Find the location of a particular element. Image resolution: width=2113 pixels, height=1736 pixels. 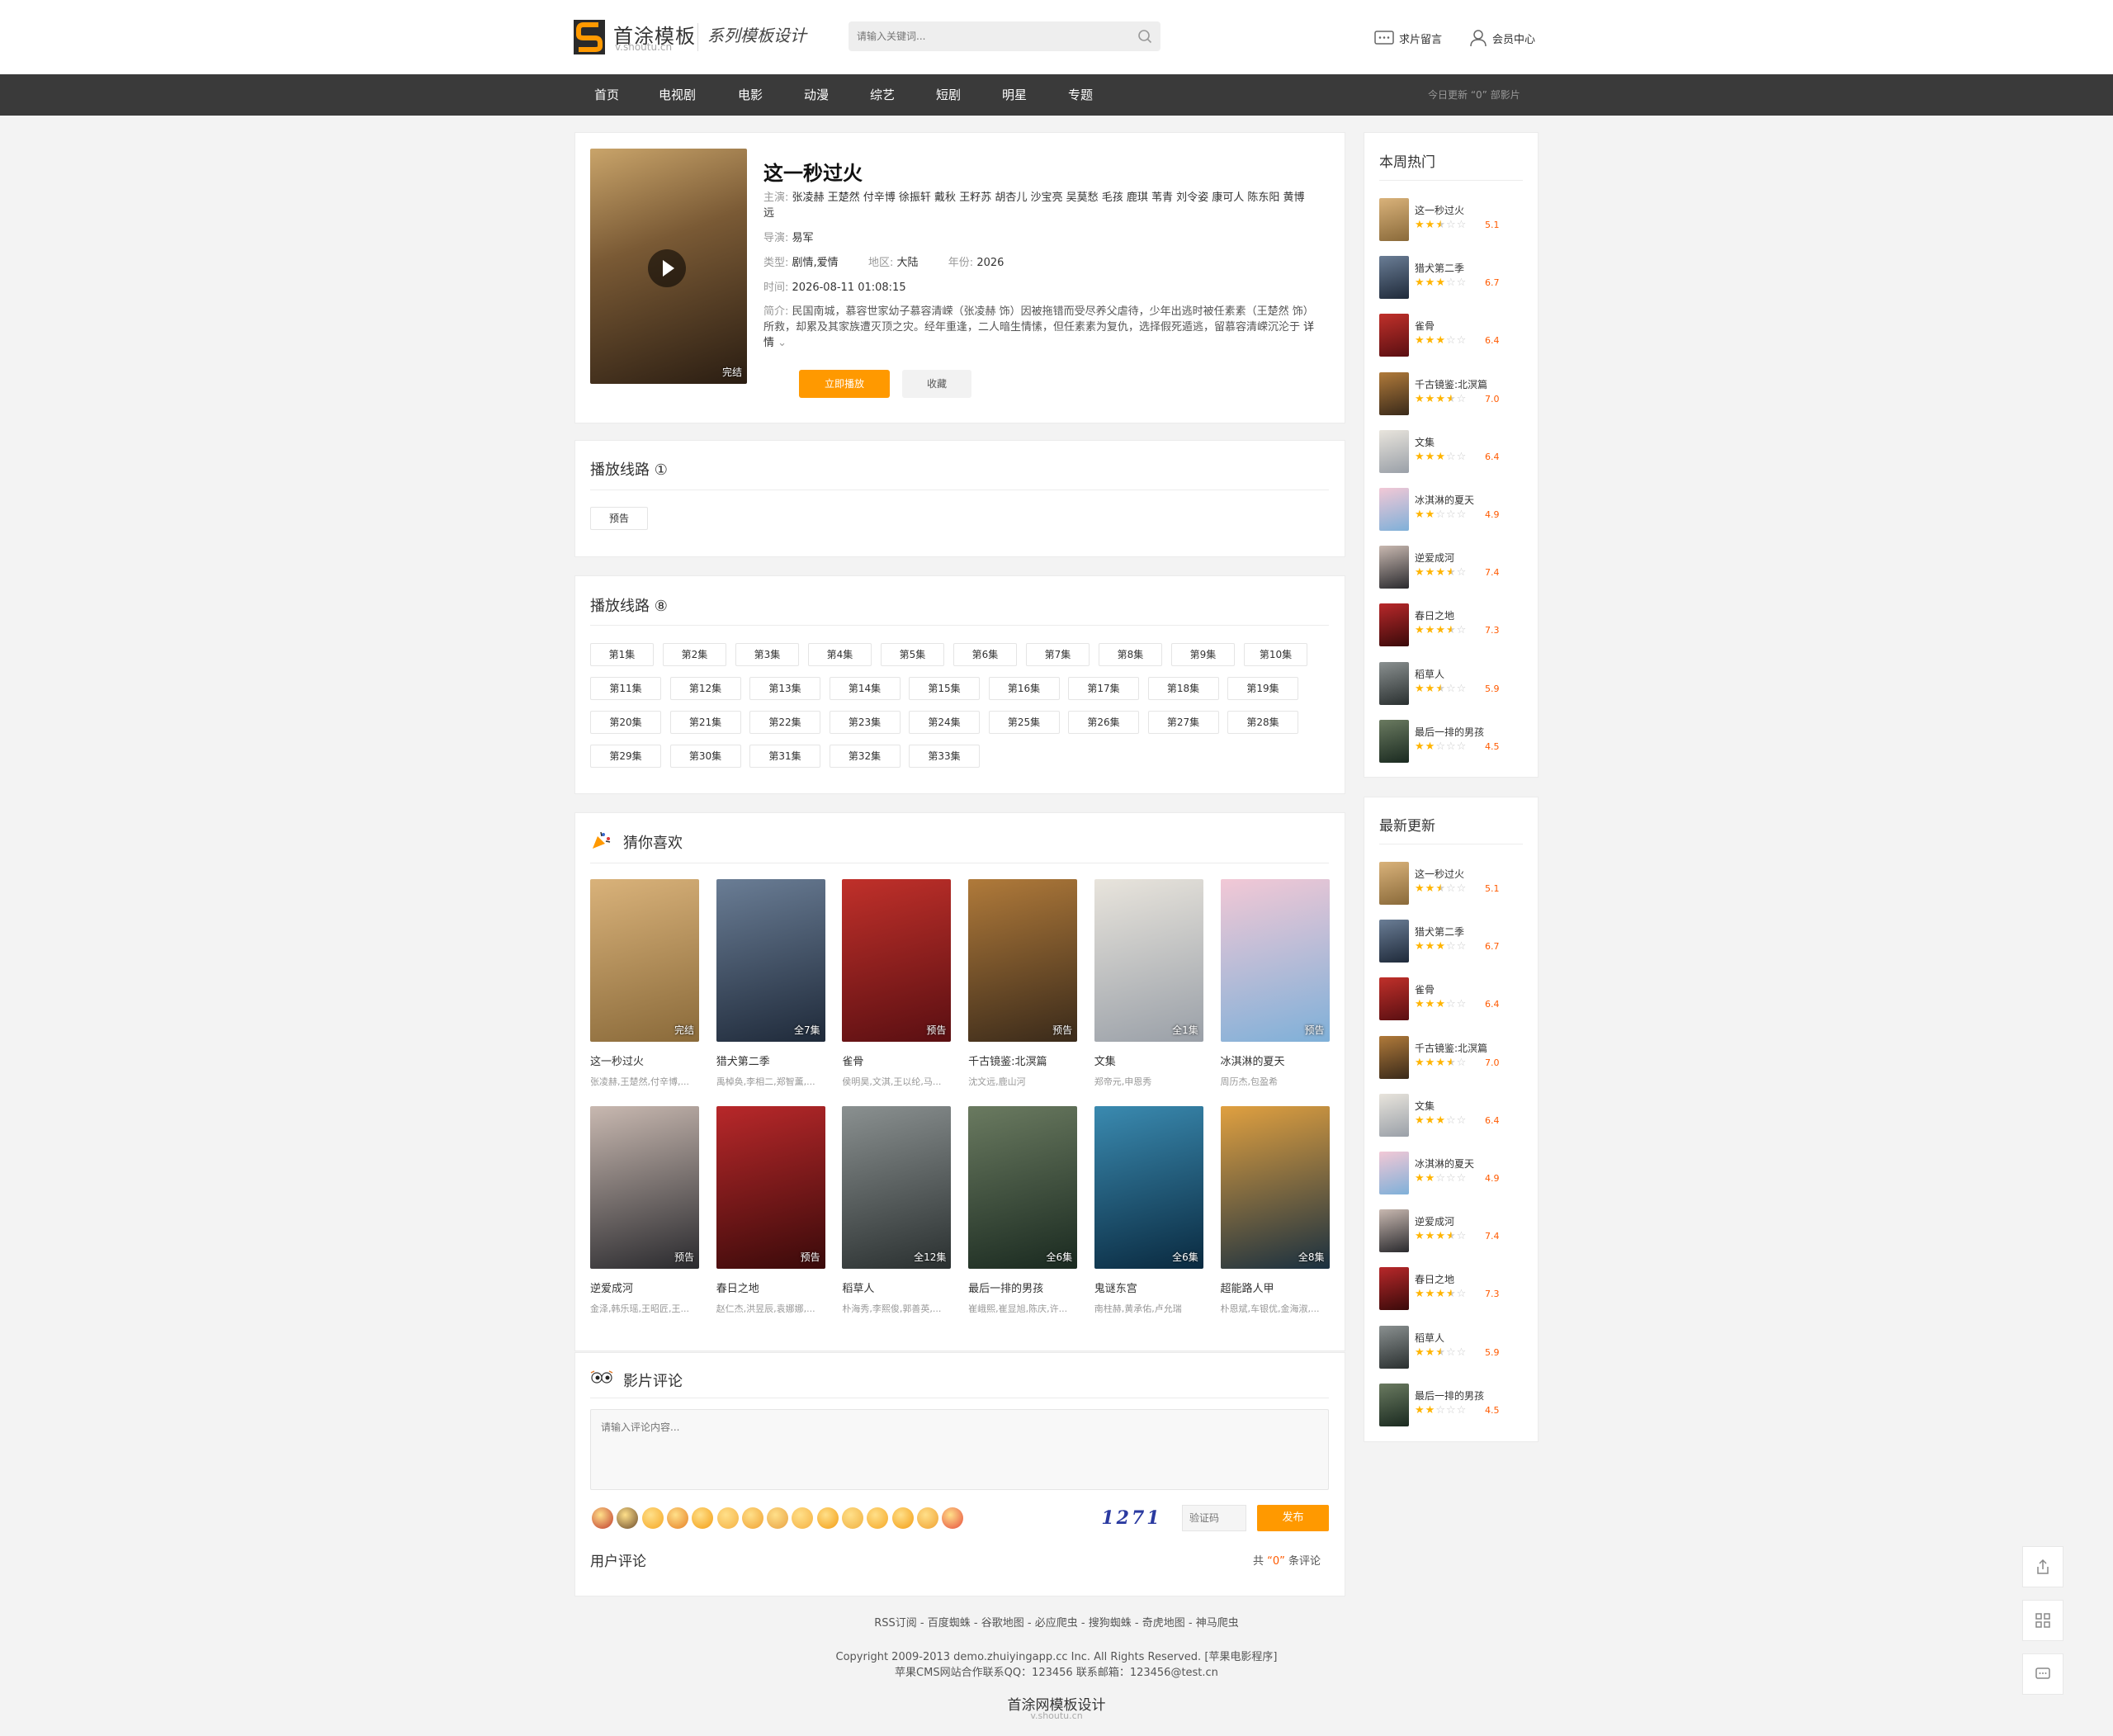

chevron-down-icon: ⌄ is located at coordinates (781, 343).